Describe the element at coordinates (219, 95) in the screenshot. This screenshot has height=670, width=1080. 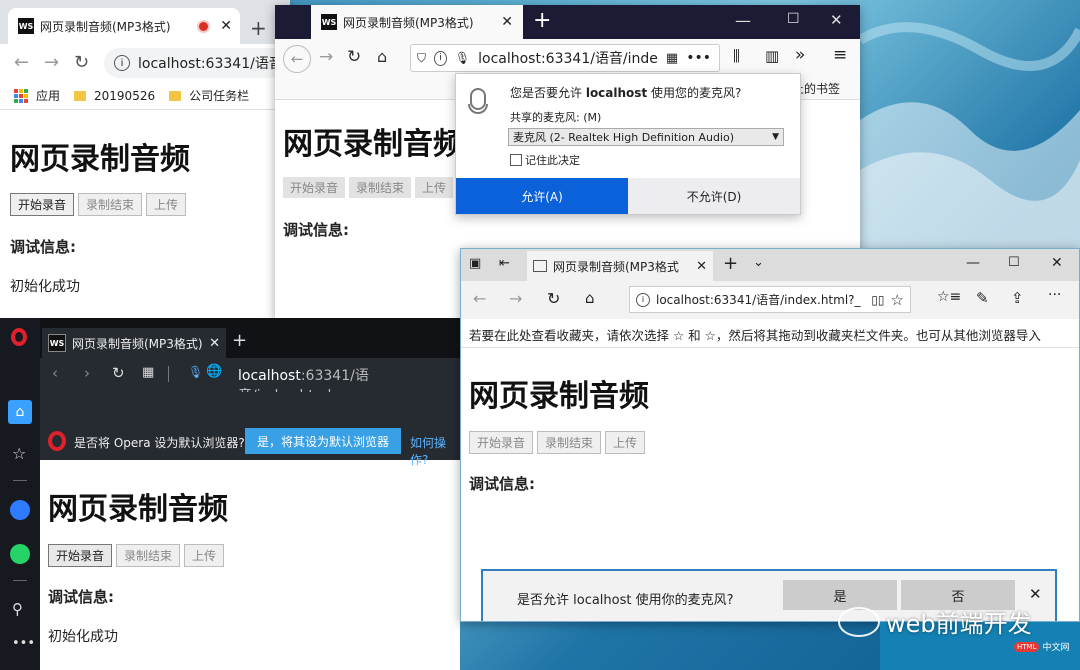
I see `bookmark-folder-2: 公司任务栏` at that location.